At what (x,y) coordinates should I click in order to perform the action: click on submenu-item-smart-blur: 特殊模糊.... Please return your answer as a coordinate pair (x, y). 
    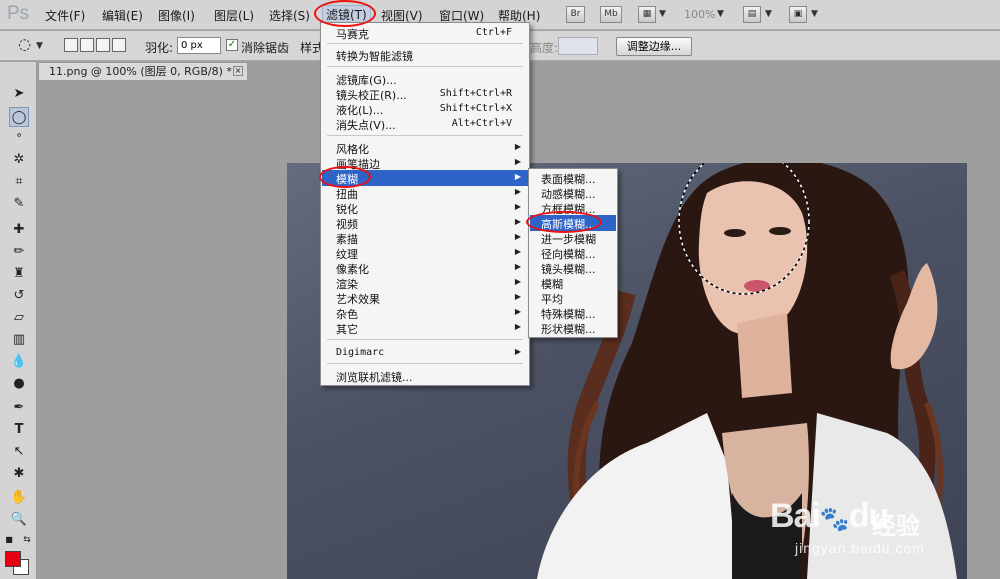
    Looking at the image, I should click on (568, 314).